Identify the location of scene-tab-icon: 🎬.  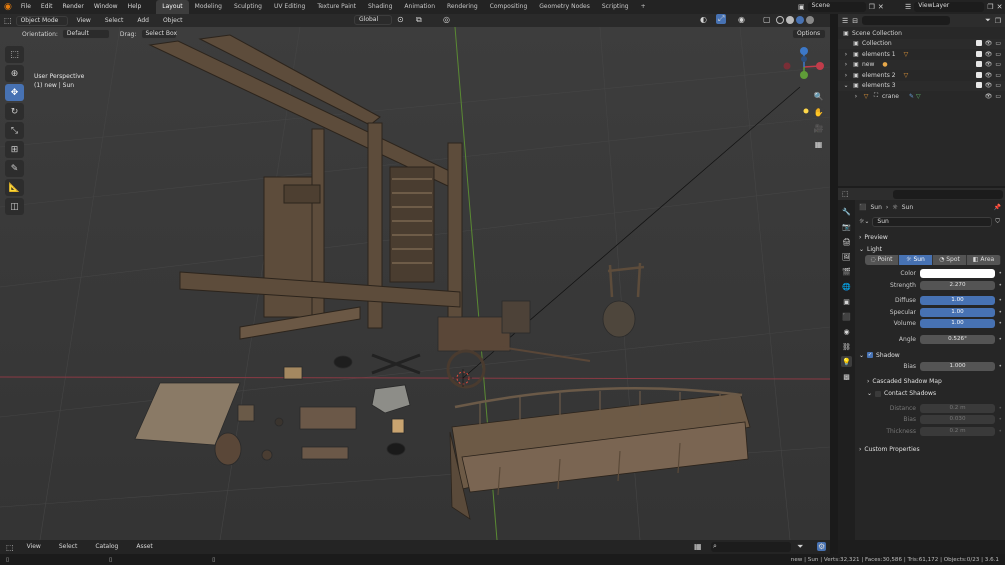
(846, 271).